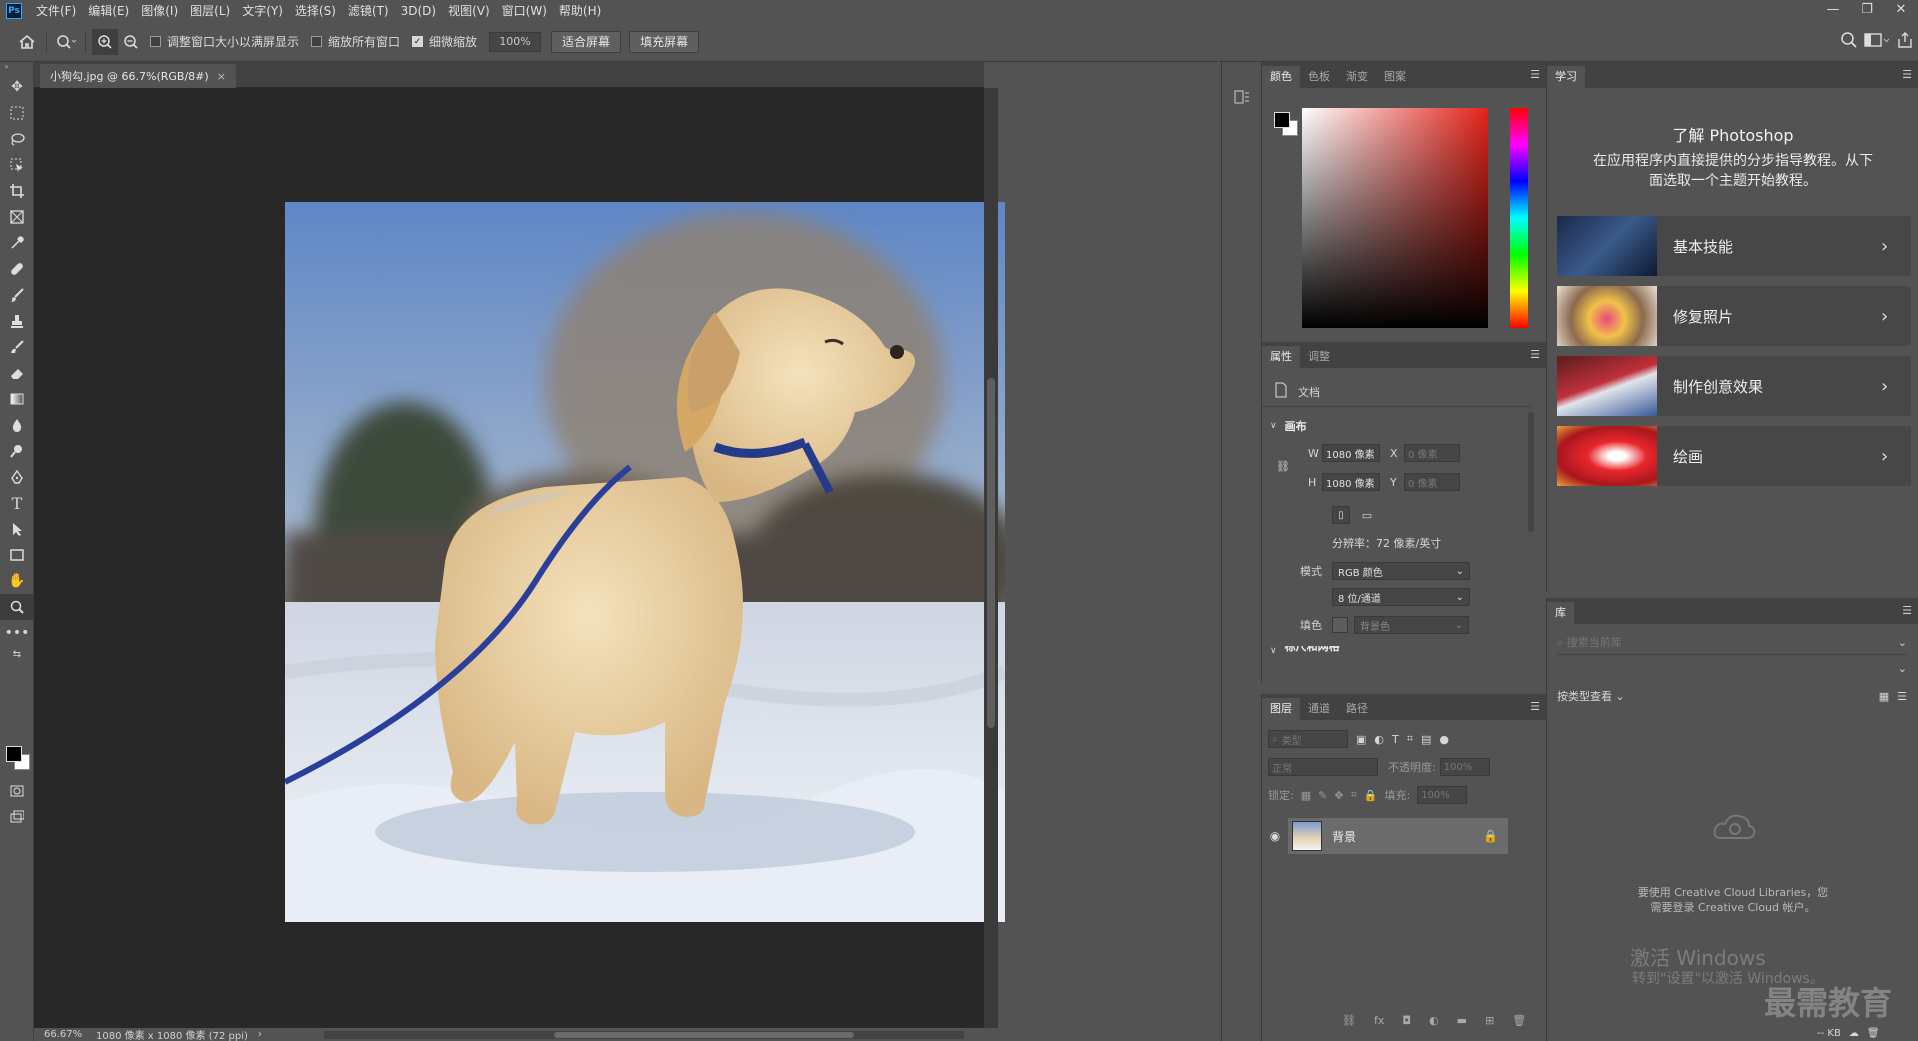 The image size is (1918, 1041). What do you see at coordinates (1319, 77) in the screenshot?
I see `tab-swatches: 色板` at bounding box center [1319, 77].